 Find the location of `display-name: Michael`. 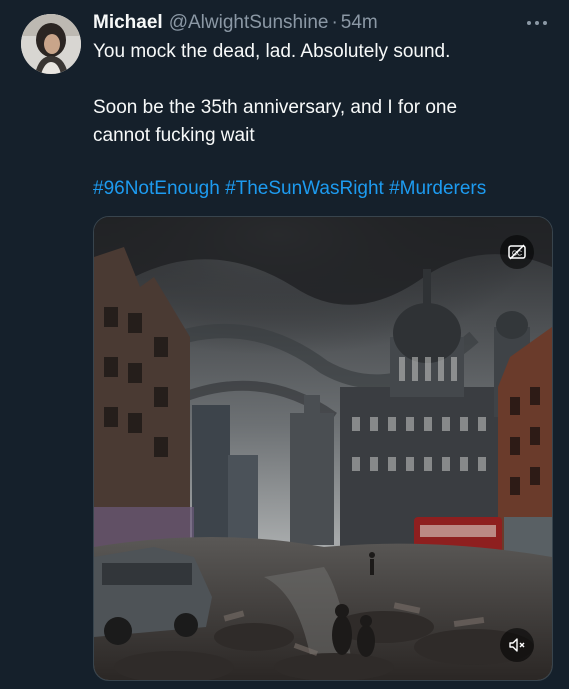

display-name: Michael is located at coordinates (128, 23).